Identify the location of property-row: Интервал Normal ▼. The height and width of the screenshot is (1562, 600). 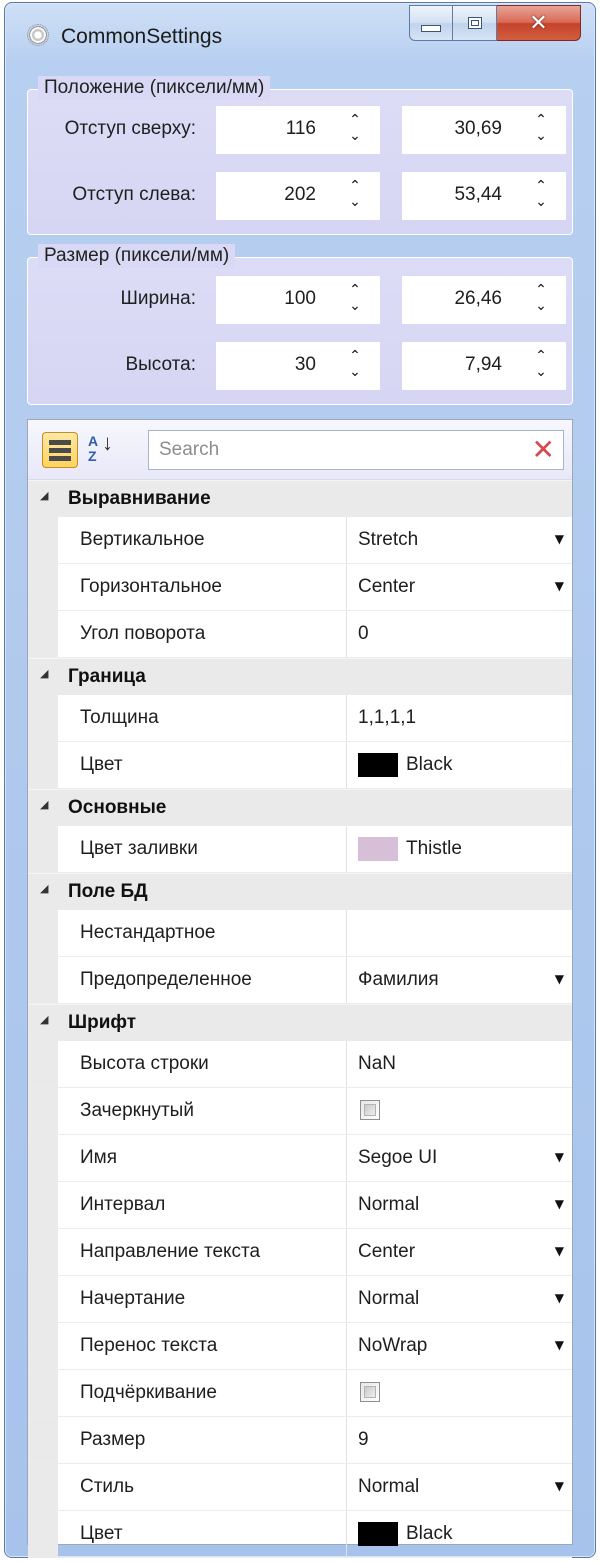
(300, 1205).